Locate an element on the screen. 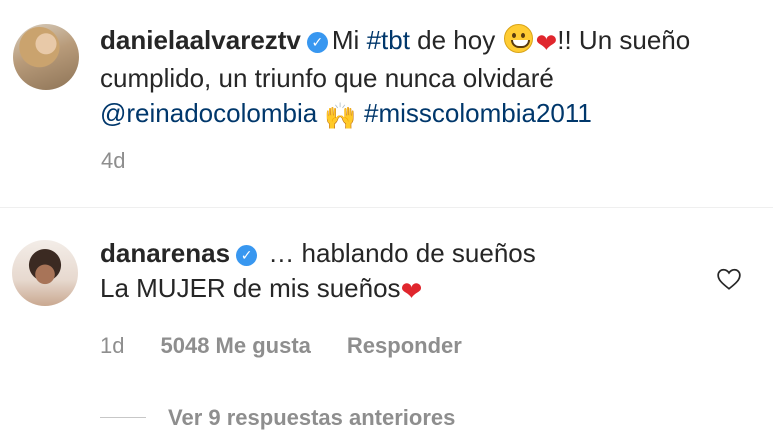  comment-text-line1: … hablando de sueños is located at coordinates (402, 253).